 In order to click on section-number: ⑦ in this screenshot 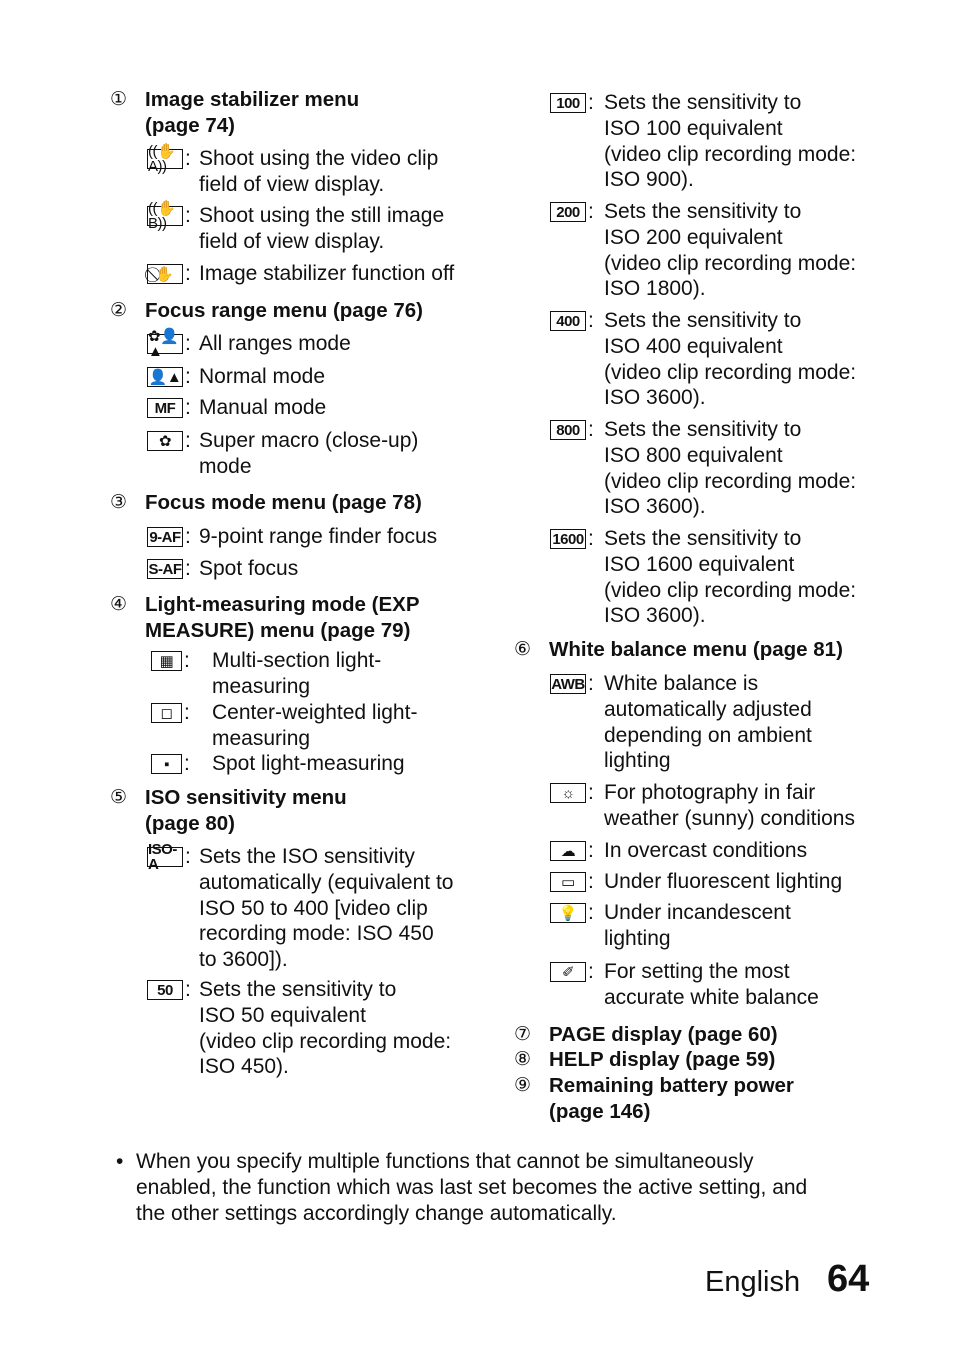, I will do `click(523, 1034)`.